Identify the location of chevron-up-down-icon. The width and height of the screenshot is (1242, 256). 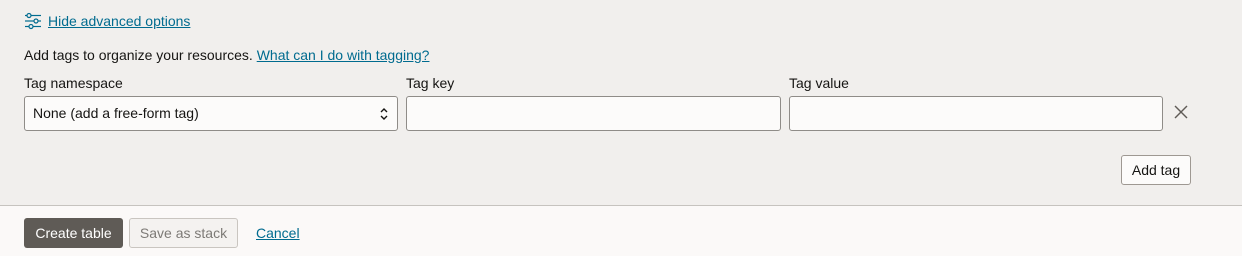
(384, 114).